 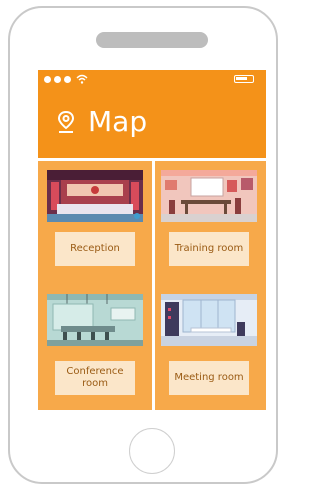 What do you see at coordinates (209, 378) in the screenshot?
I see `room-label-meeting: Meeting room` at bounding box center [209, 378].